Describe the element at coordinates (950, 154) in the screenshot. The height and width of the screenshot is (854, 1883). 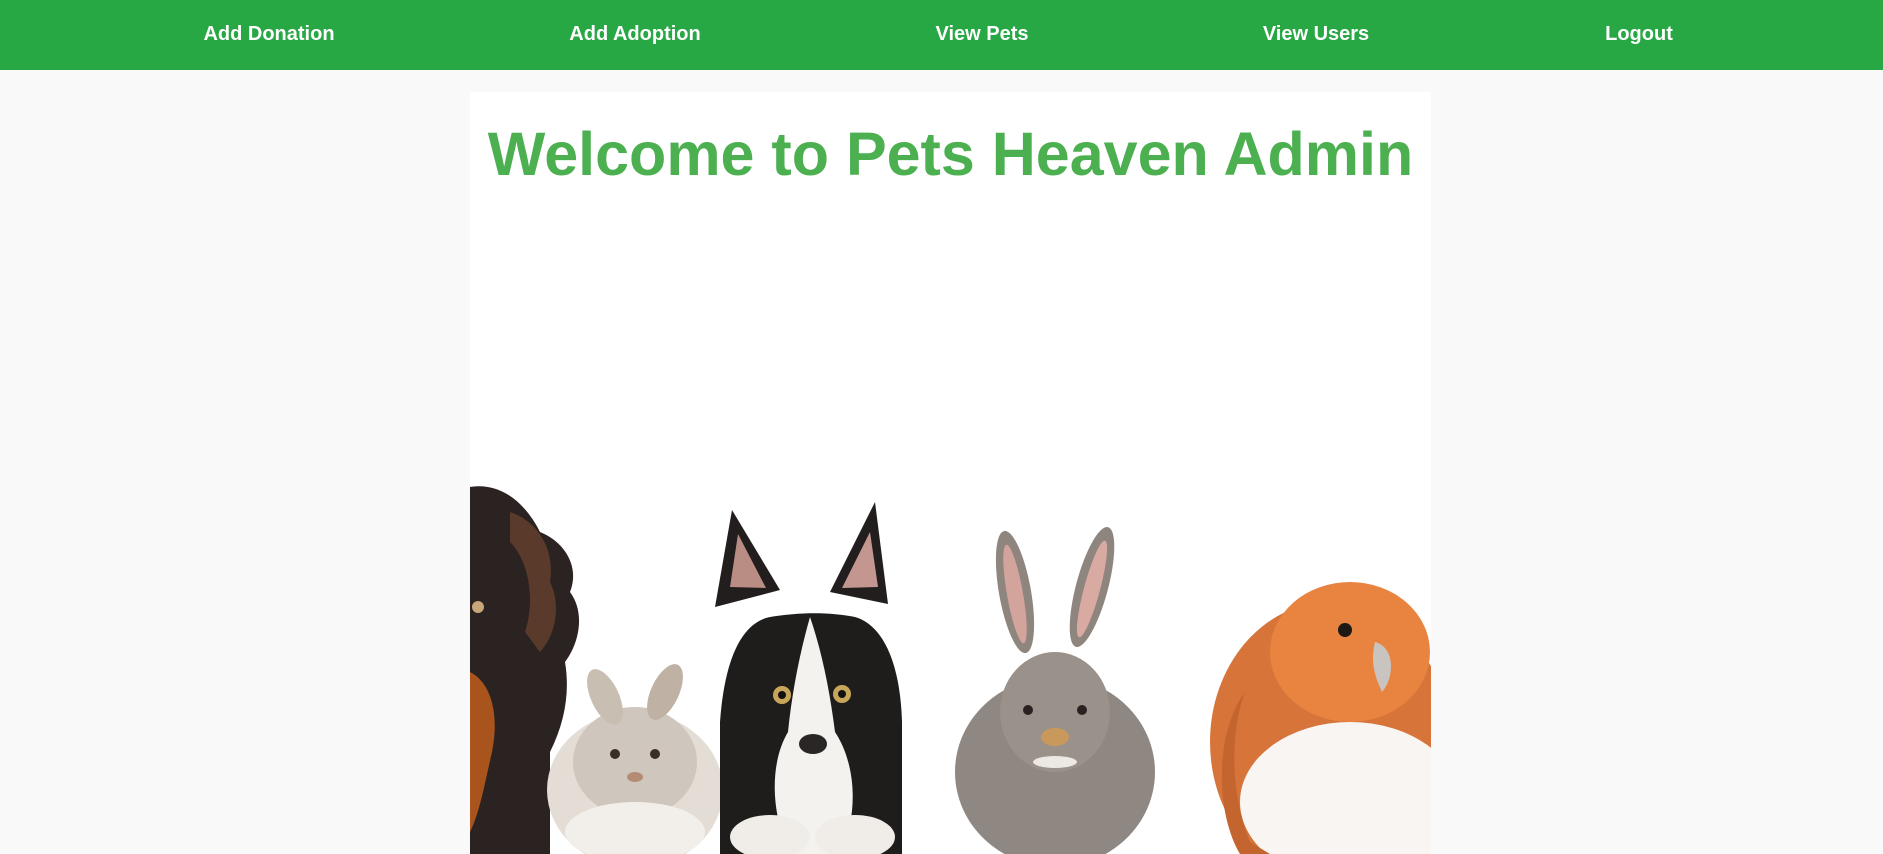
I see `page-title: Welcome to Pets Heaven Admin` at that location.